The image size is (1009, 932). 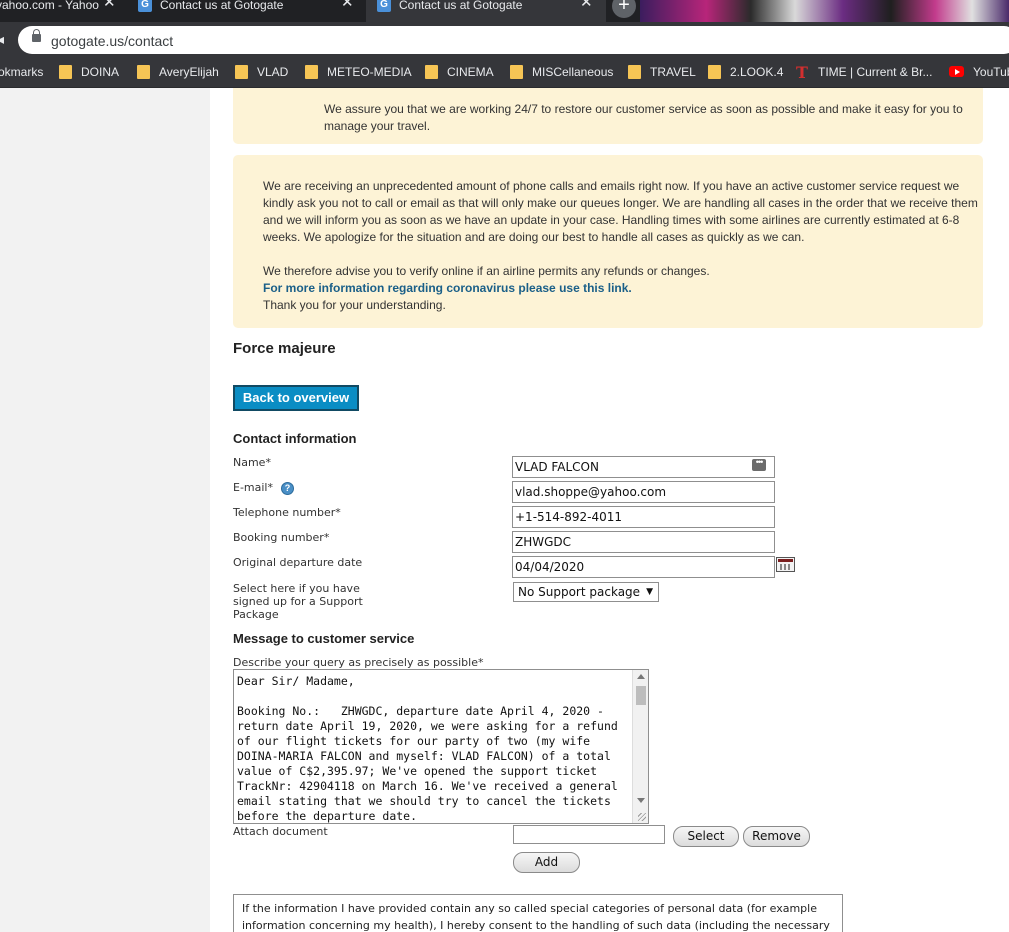 What do you see at coordinates (513, 40) in the screenshot?
I see `url-field: gotogate.us/contact` at bounding box center [513, 40].